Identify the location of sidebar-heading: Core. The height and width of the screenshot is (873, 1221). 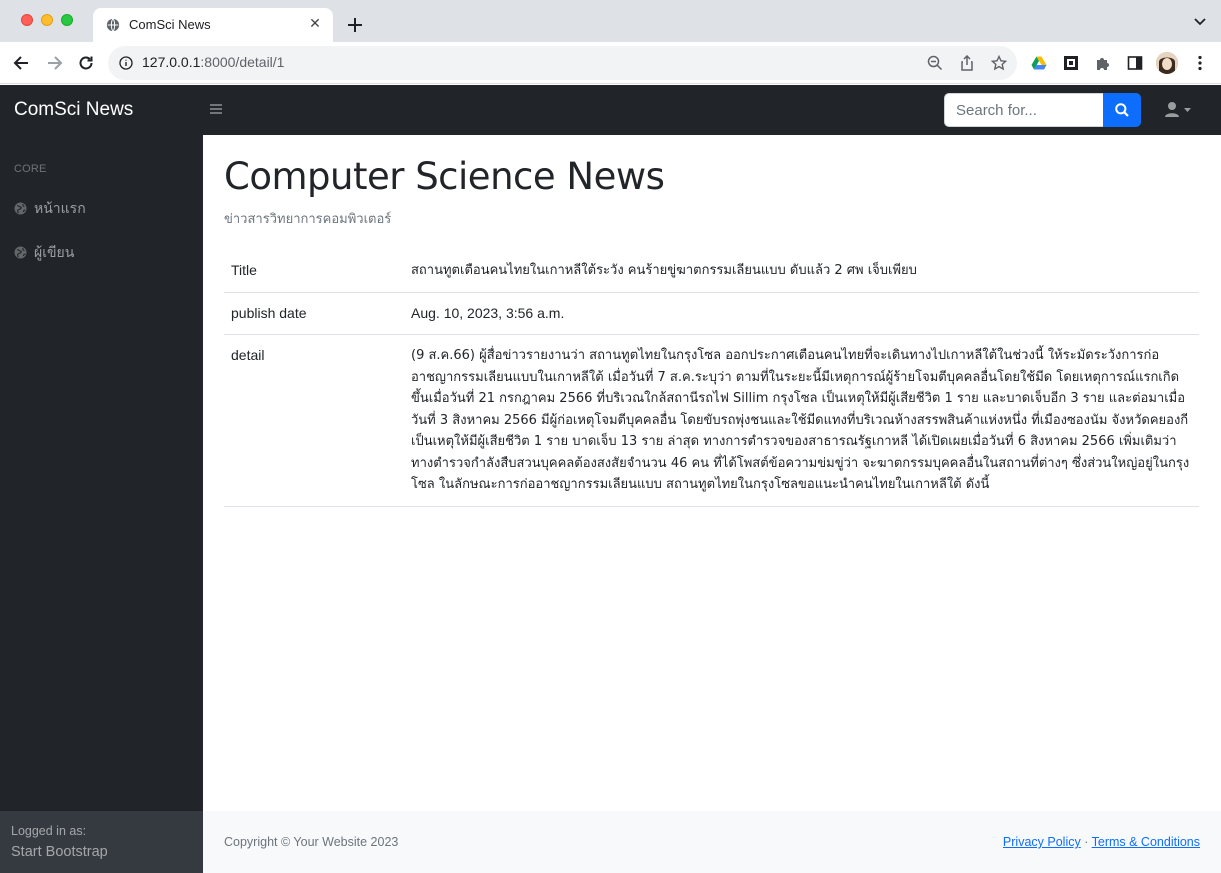
(30, 169).